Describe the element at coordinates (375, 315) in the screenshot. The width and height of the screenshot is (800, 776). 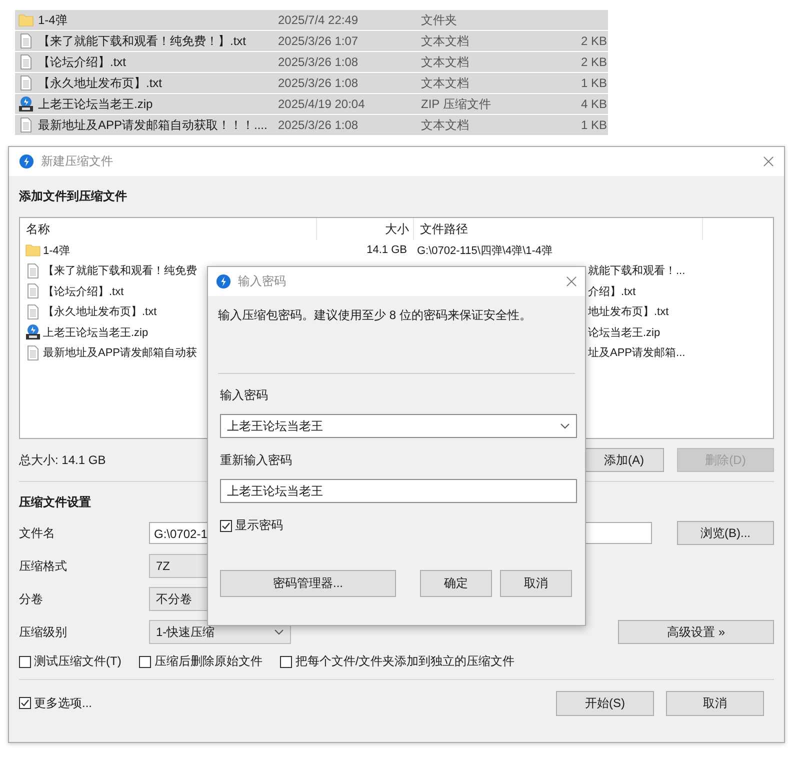
I see `instruction-text: 输入压缩包密码。建议使用至少 8 位的密码来保证安全性。` at that location.